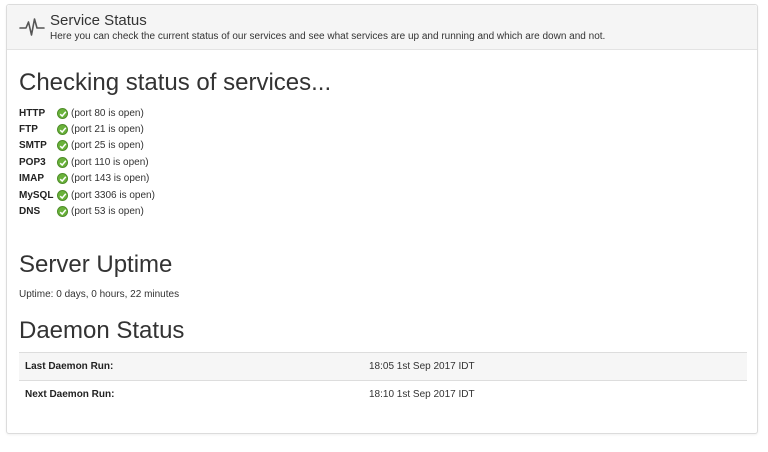 This screenshot has width=768, height=452. What do you see at coordinates (191, 366) in the screenshot?
I see `daemon-last-run-label: Last Daemon Run:` at bounding box center [191, 366].